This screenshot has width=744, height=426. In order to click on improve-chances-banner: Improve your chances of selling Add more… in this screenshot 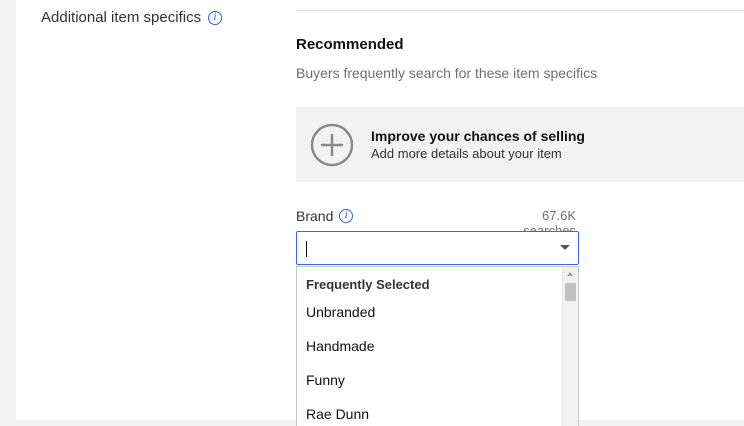, I will do `click(520, 144)`.